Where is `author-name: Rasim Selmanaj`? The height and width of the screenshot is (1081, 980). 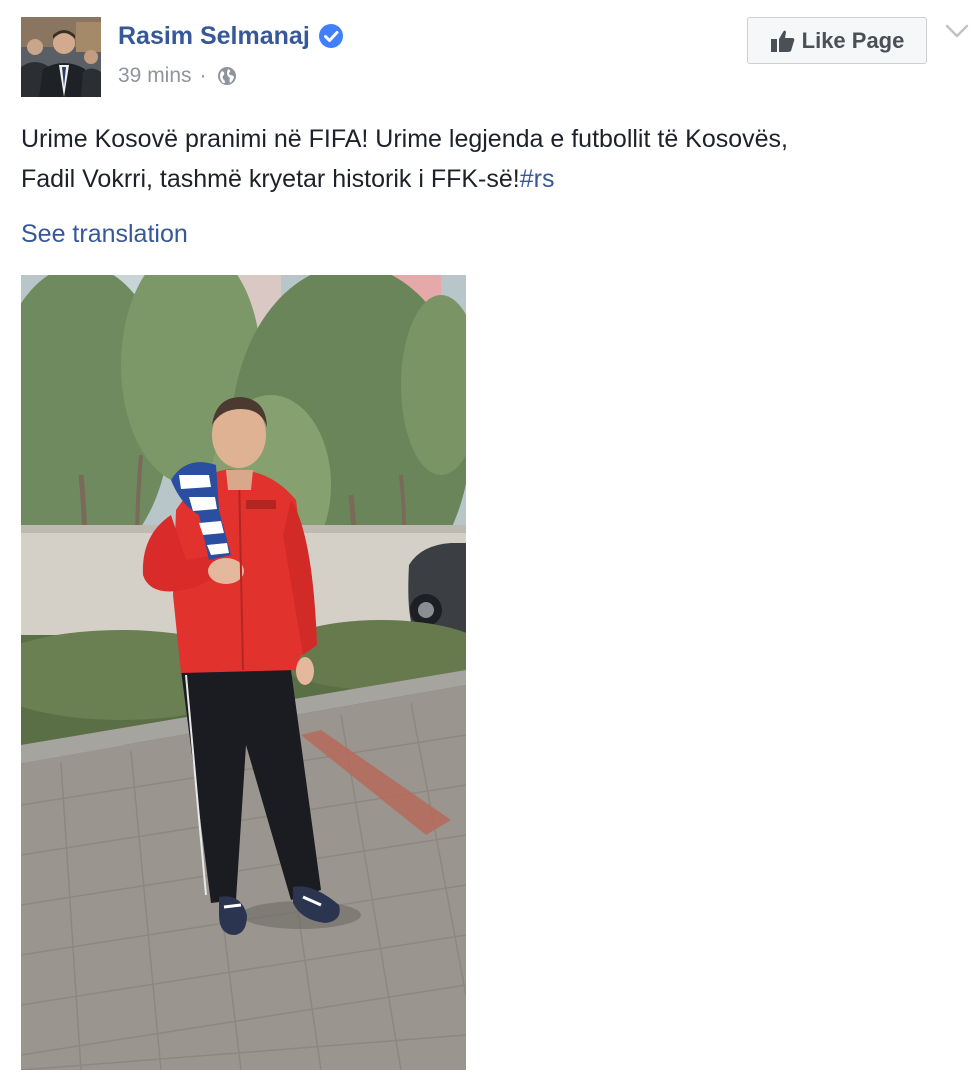
author-name: Rasim Selmanaj is located at coordinates (231, 36).